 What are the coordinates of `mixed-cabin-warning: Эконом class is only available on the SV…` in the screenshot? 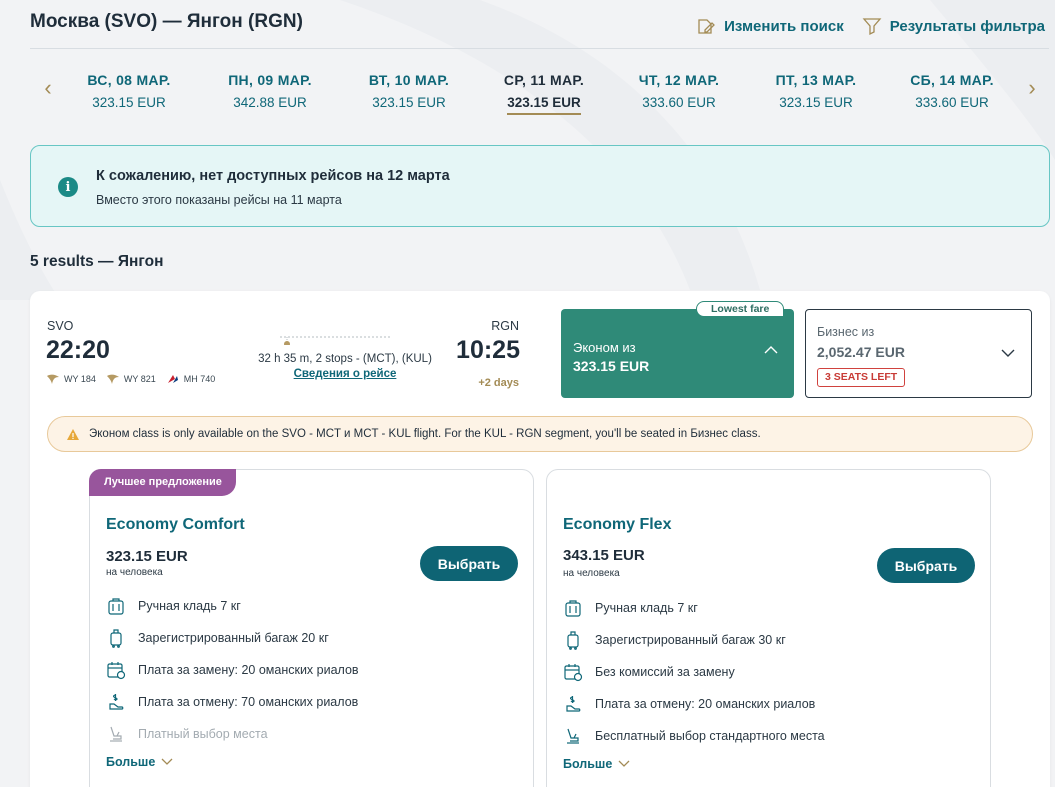 It's located at (540, 434).